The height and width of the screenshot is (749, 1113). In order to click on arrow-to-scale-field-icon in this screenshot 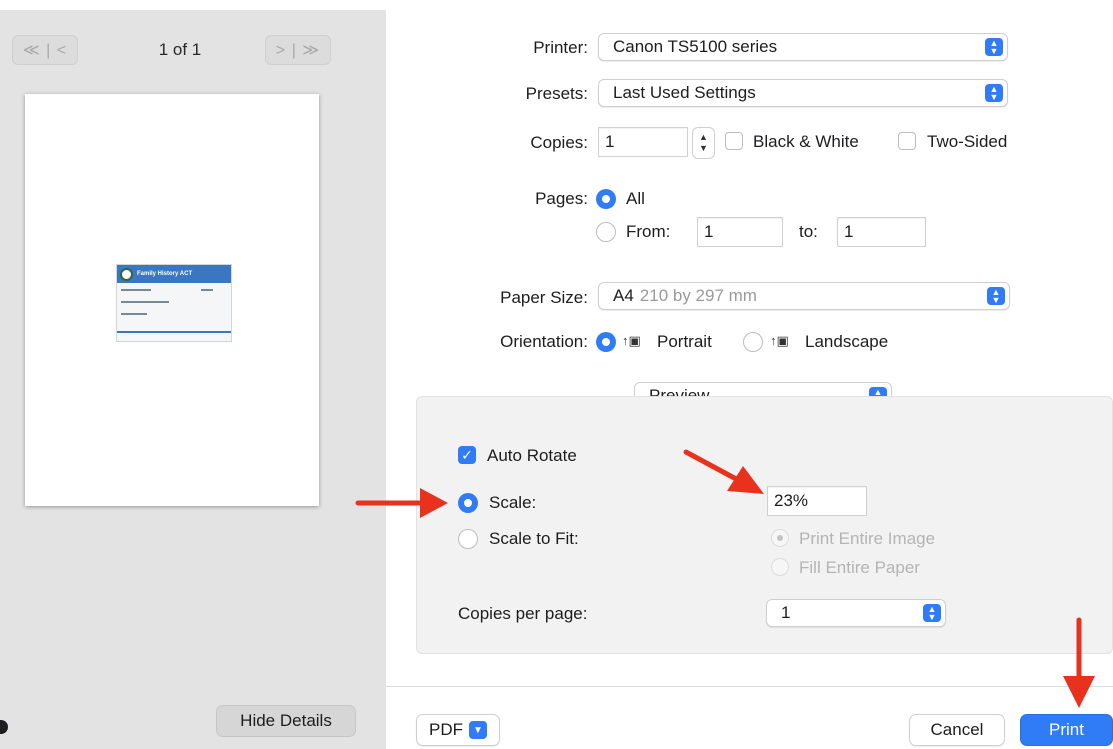, I will do `click(723, 471)`.